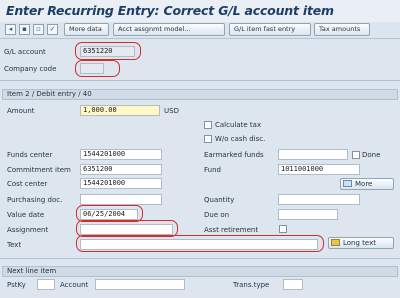 This screenshot has width=400, height=298. I want to click on due-on-field, so click(308, 214).